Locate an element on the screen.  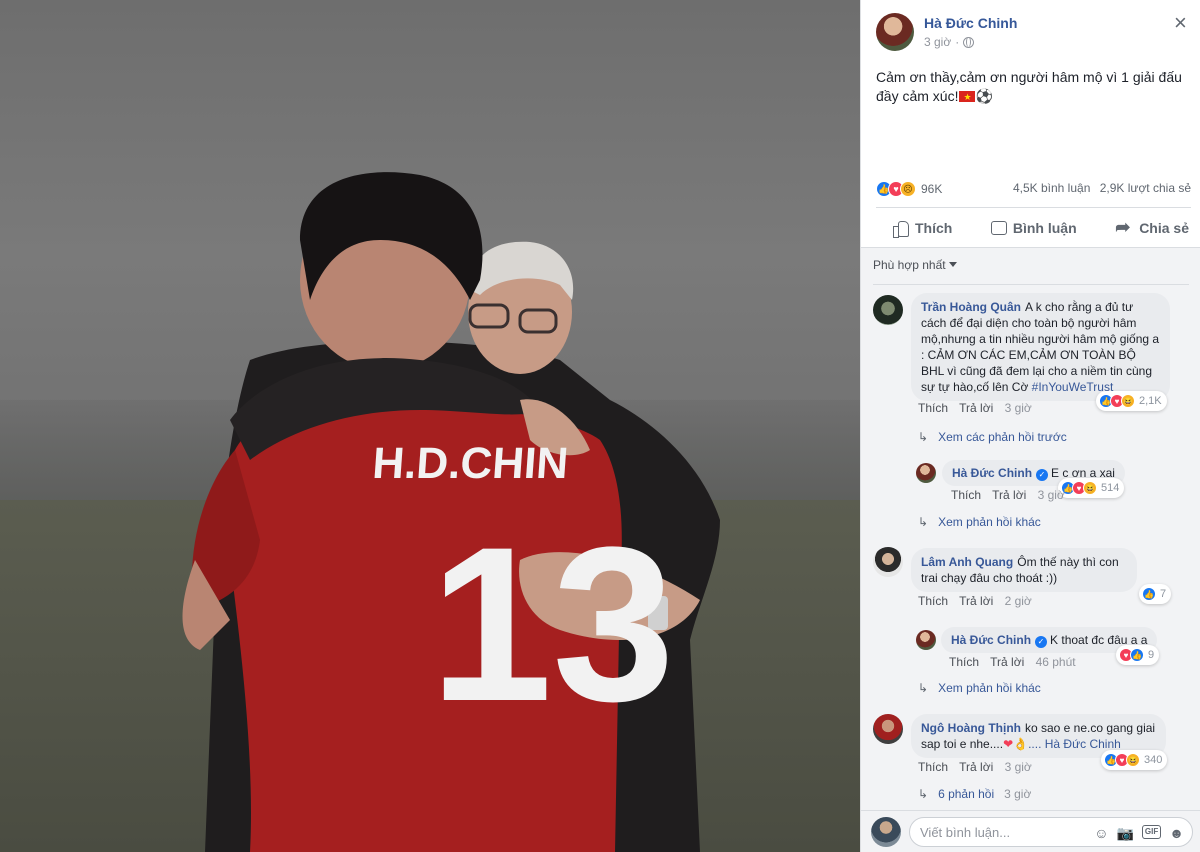
author-name: Hà Đức Chinh is located at coordinates (970, 23).